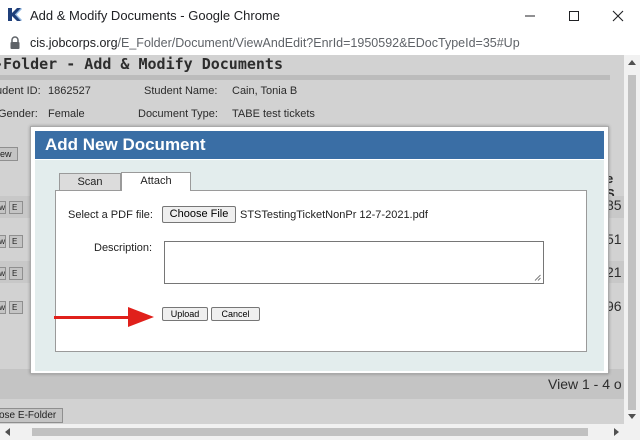  I want to click on scroll-down-icon, so click(632, 416).